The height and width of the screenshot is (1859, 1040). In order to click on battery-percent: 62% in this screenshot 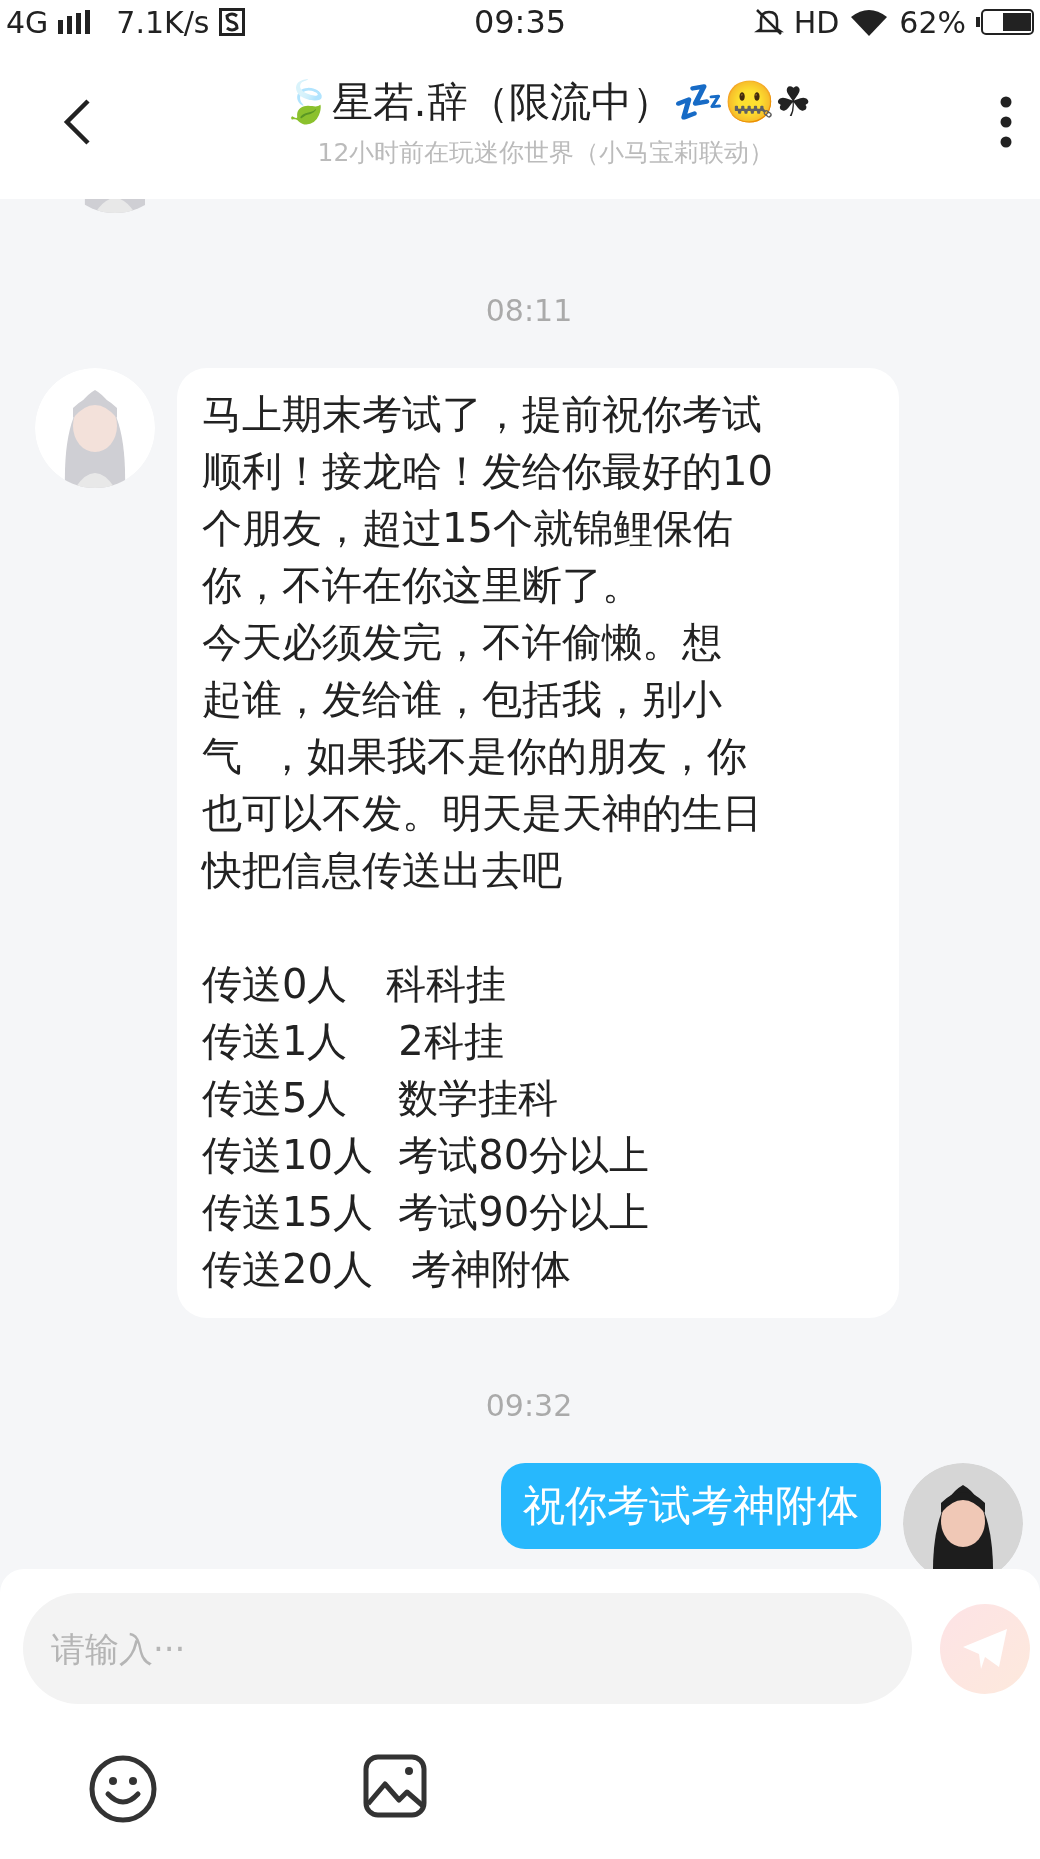, I will do `click(932, 22)`.